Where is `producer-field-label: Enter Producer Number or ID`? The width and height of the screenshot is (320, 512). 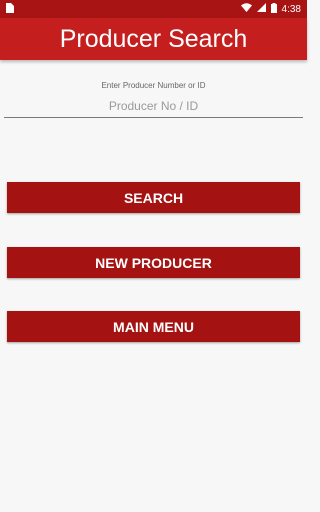
producer-field-label: Enter Producer Number or ID is located at coordinates (153, 85).